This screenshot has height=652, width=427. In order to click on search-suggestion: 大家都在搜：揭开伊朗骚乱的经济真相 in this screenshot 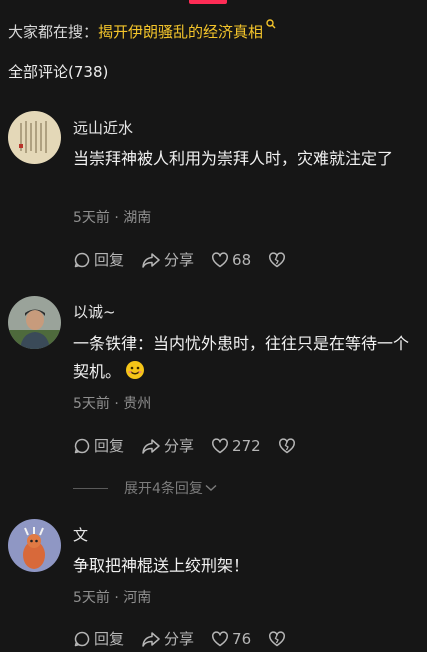, I will do `click(213, 30)`.